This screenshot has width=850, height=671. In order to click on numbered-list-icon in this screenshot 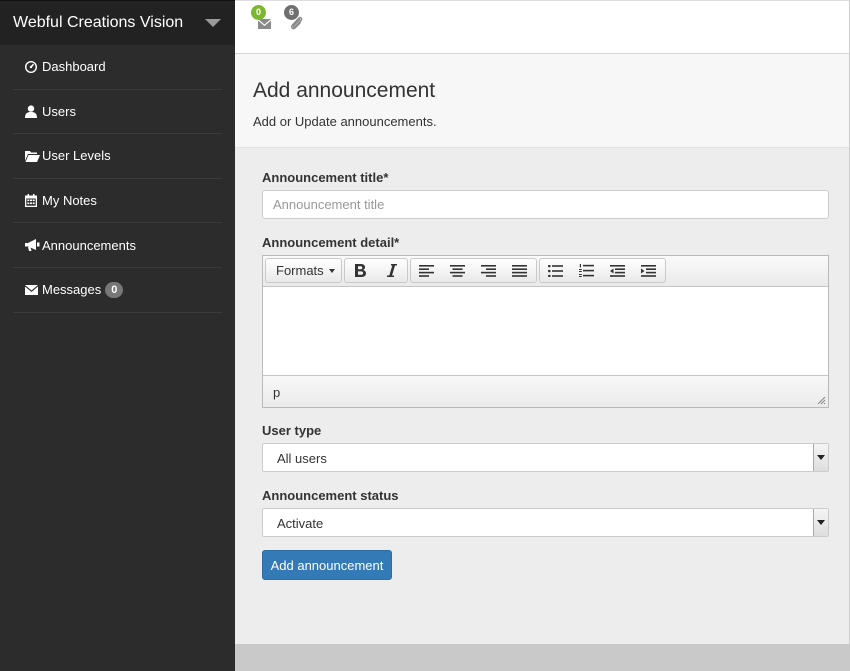, I will do `click(586, 270)`.